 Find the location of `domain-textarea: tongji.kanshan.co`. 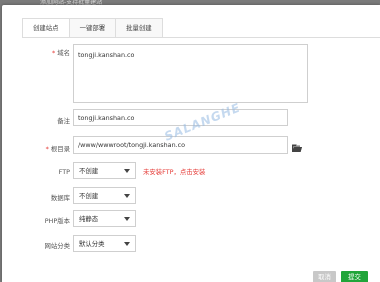

domain-textarea: tongji.kanshan.co is located at coordinates (190, 73).